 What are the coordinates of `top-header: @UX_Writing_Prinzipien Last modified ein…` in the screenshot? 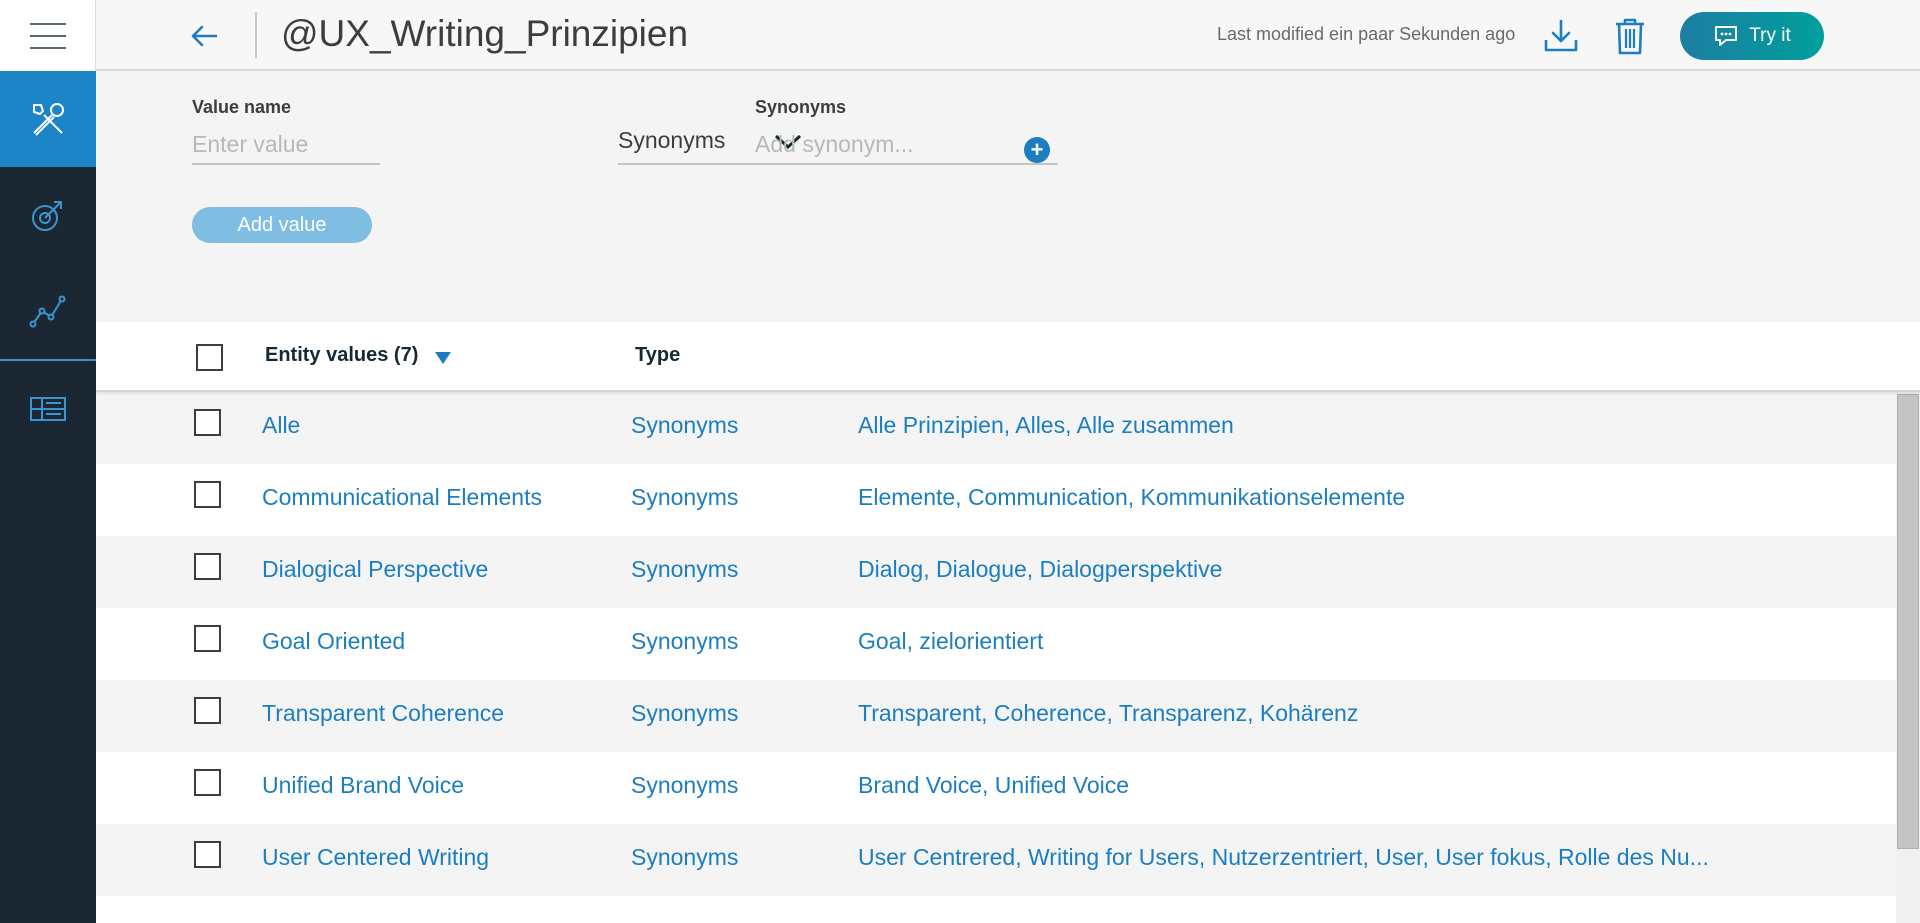 It's located at (960, 35).